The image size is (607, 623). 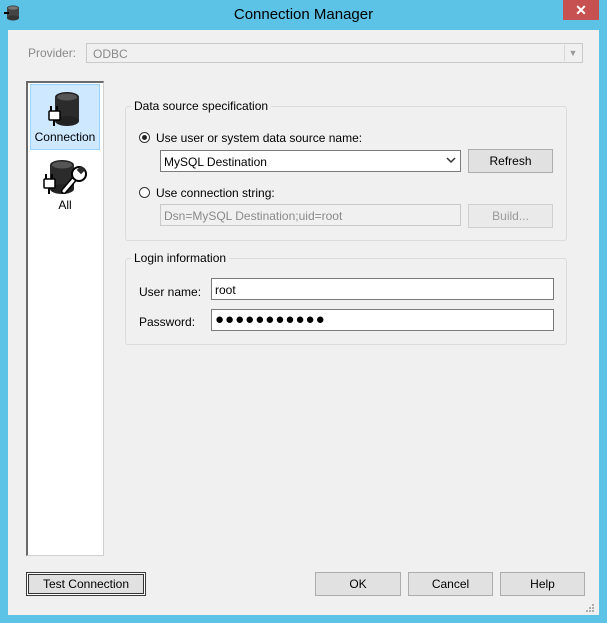 I want to click on page-selector-panel: Connection All, so click(x=65, y=318).